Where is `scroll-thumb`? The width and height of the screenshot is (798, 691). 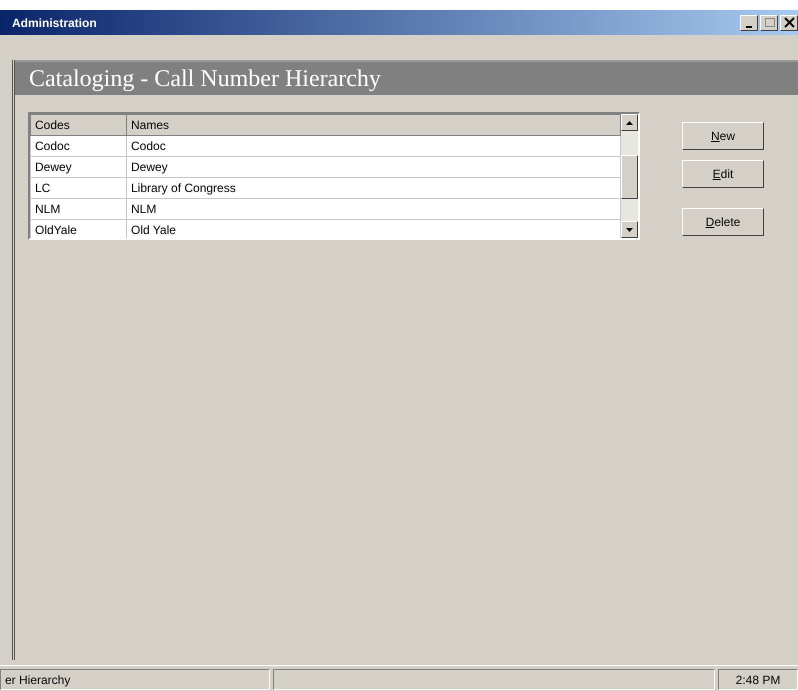 scroll-thumb is located at coordinates (629, 177).